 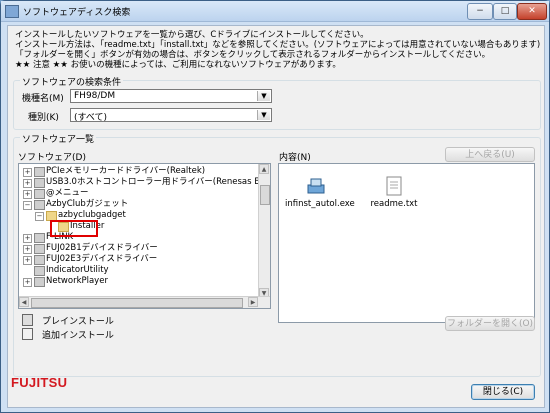 I want to click on title-bar: ソフトウェアディスク検索 − □ ✕, so click(x=275, y=11).